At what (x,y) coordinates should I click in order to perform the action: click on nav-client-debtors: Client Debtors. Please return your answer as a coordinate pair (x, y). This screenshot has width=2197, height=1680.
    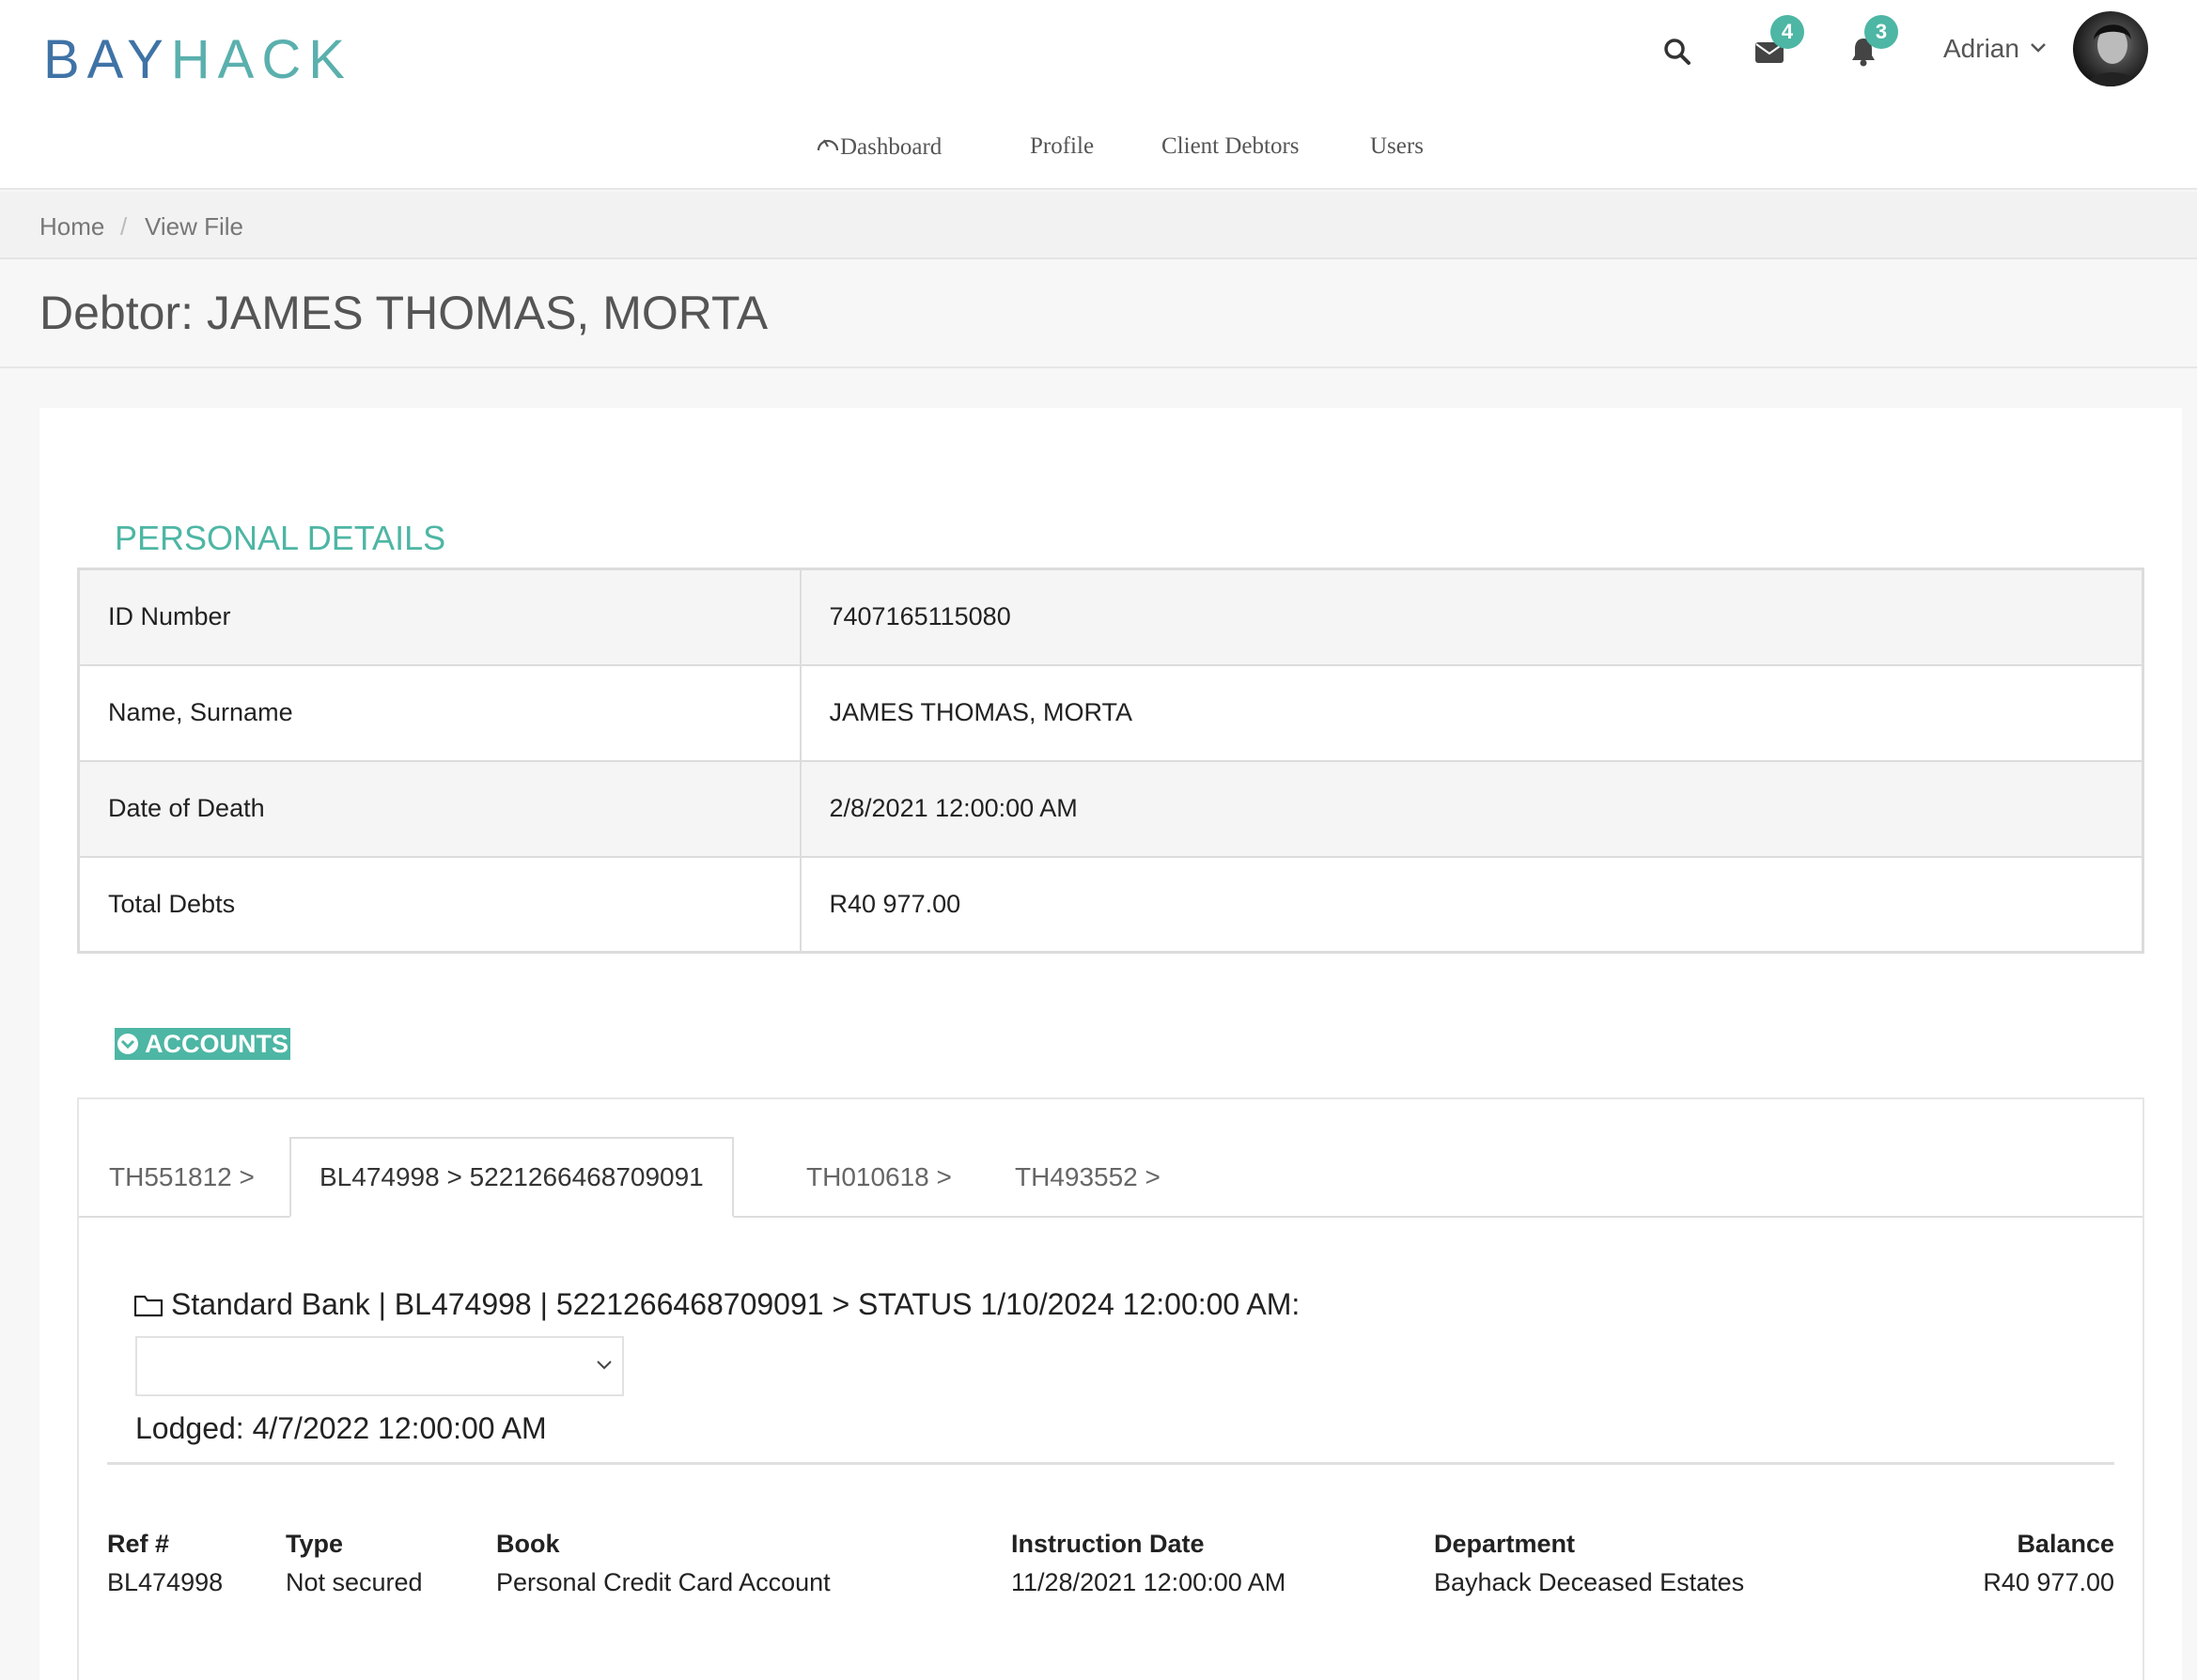
    Looking at the image, I should click on (1231, 146).